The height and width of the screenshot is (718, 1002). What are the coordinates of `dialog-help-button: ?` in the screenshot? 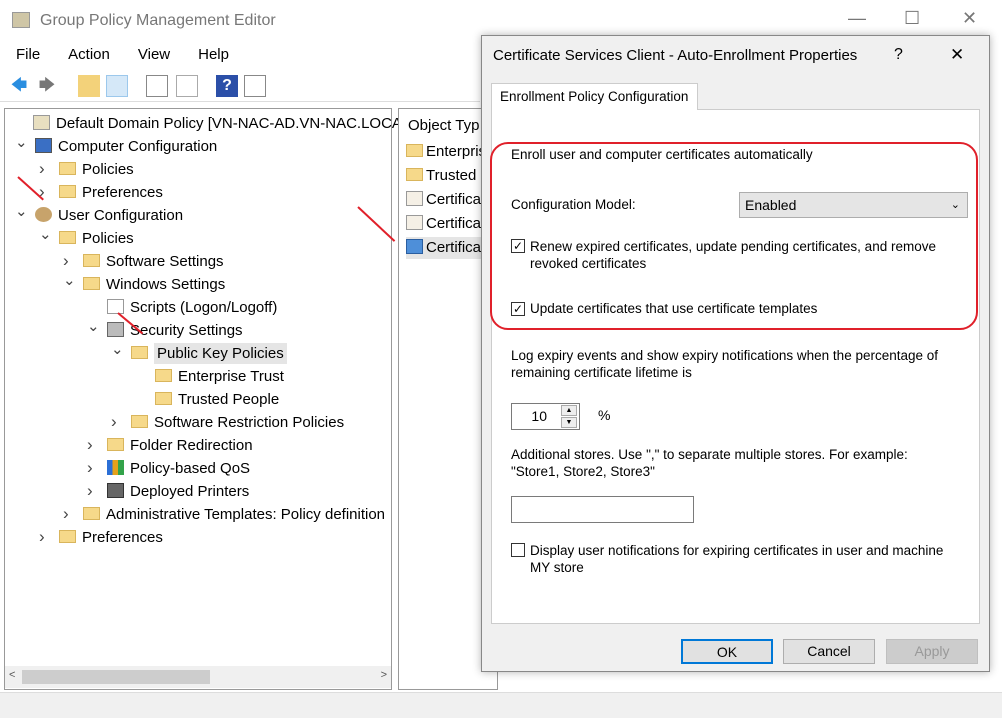 It's located at (898, 55).